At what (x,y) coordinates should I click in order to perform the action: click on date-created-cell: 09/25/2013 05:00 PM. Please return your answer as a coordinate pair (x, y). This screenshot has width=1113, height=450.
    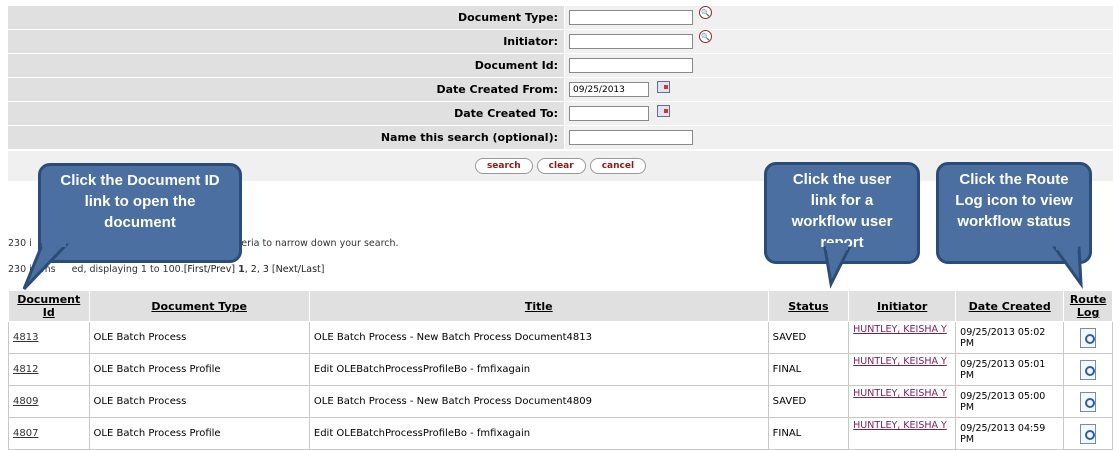
    Looking at the image, I should click on (1010, 401).